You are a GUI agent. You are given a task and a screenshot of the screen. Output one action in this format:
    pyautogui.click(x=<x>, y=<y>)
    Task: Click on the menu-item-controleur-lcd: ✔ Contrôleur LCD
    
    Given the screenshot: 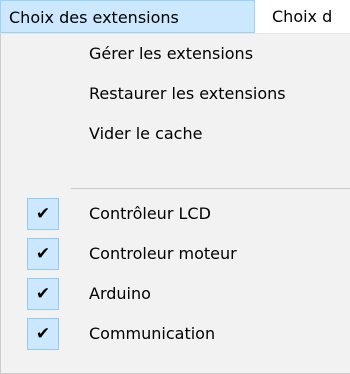 What is the action you would take?
    pyautogui.click(x=175, y=214)
    